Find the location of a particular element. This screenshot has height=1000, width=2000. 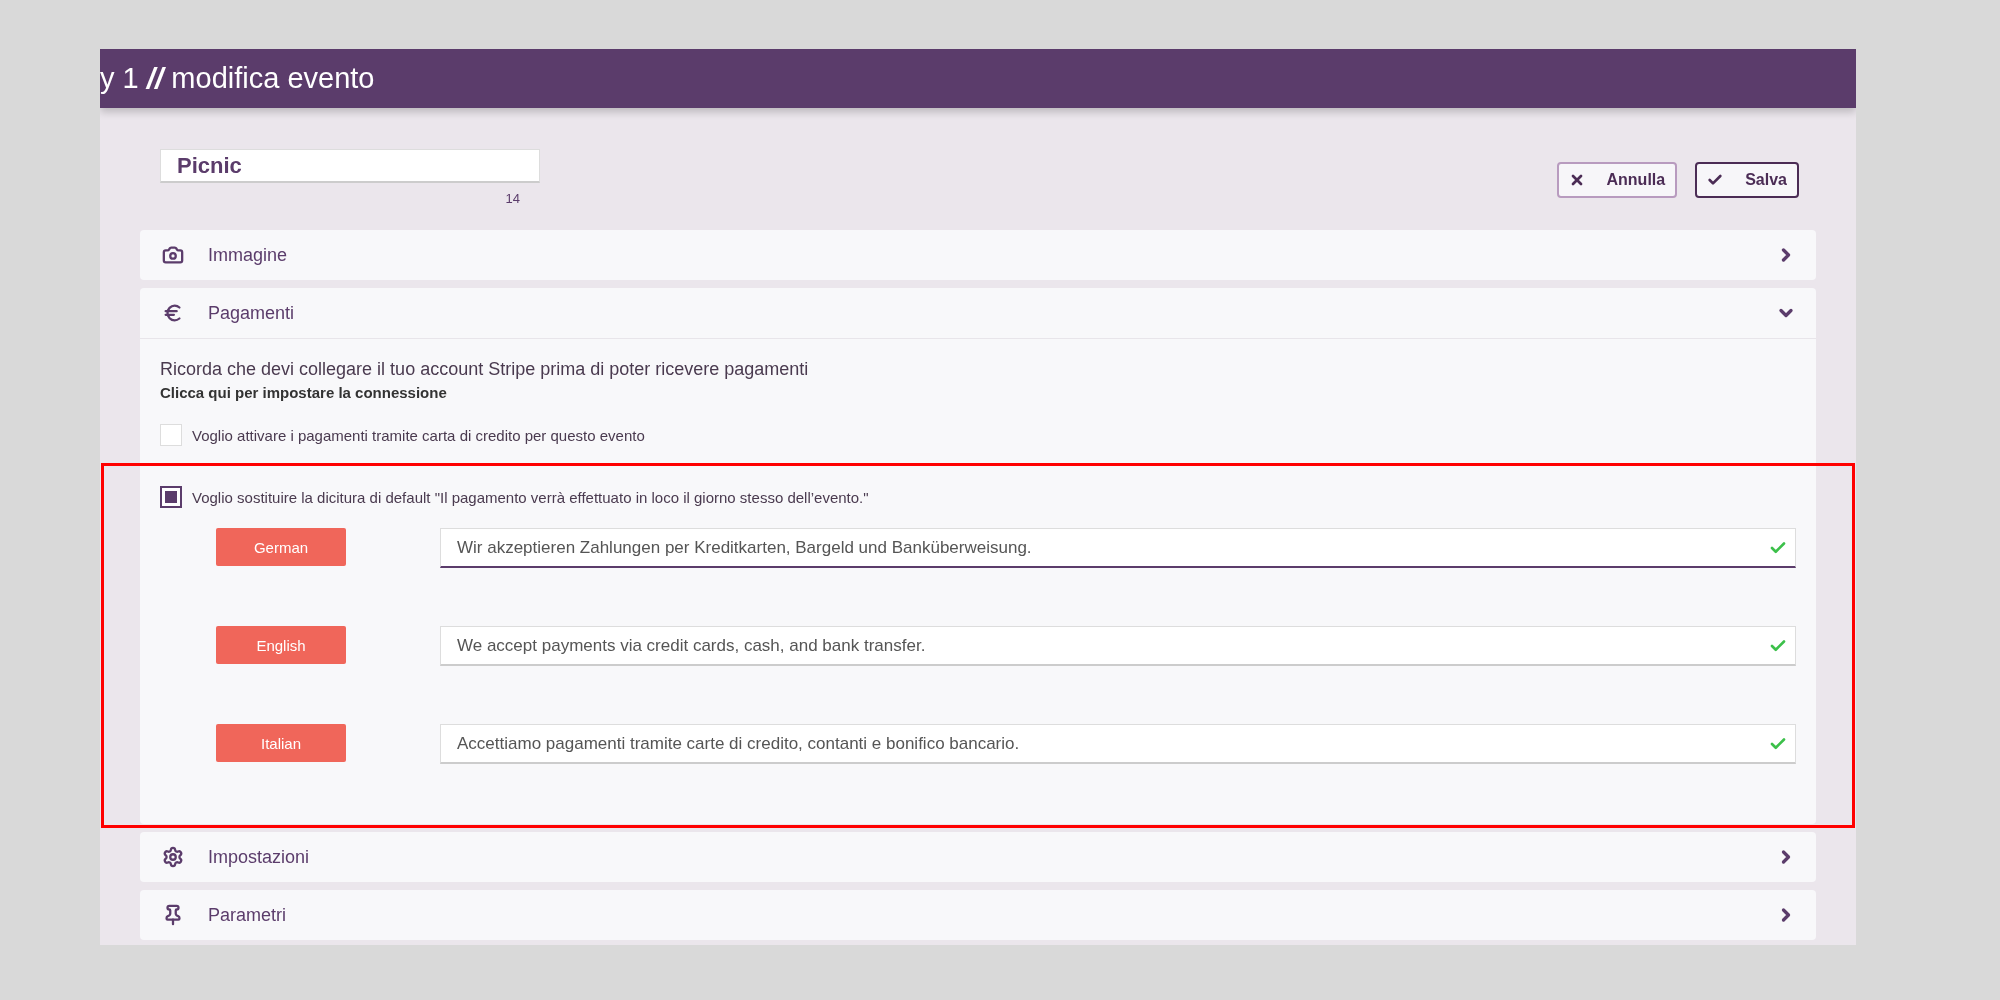

section-title: Parametri is located at coordinates (248, 915).